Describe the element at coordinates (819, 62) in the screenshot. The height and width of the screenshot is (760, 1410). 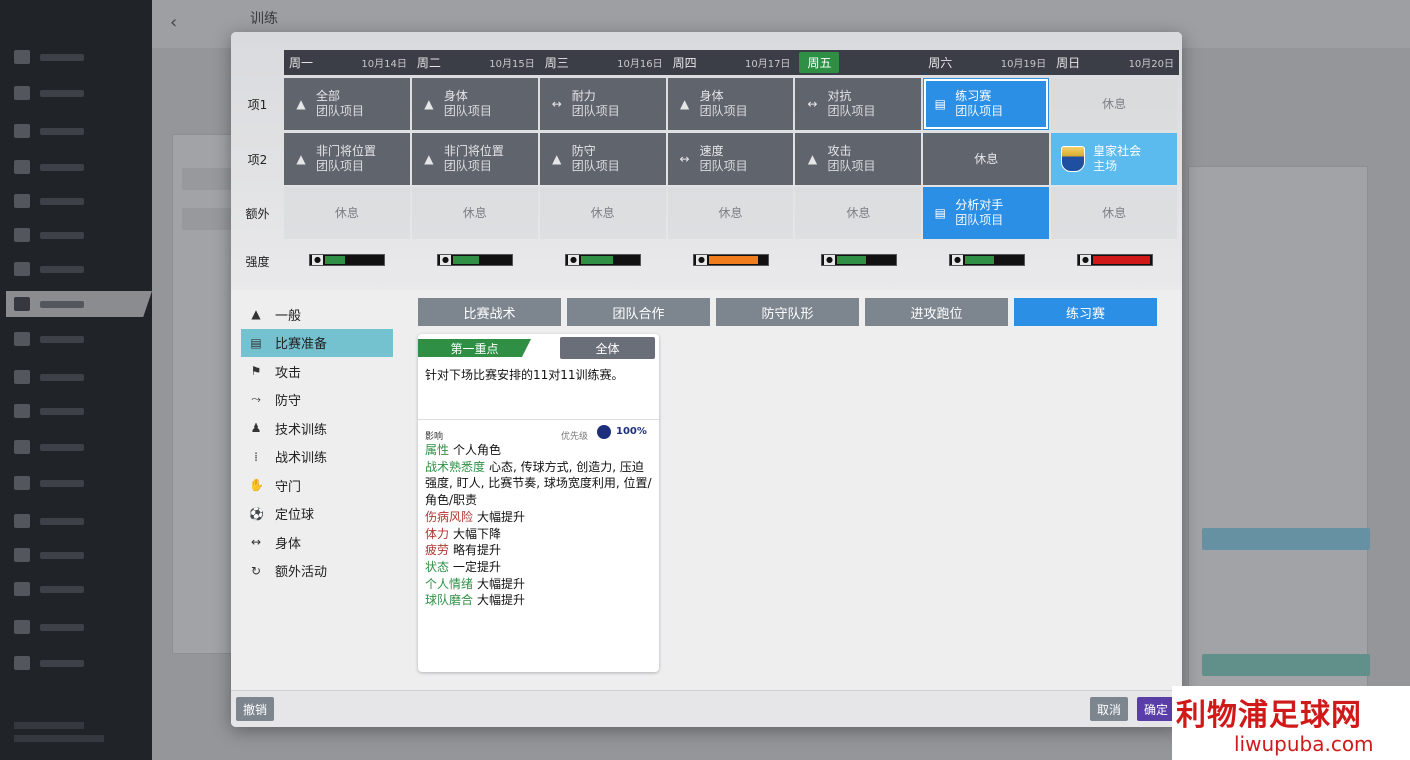
I see `day-name-today: 周五` at that location.